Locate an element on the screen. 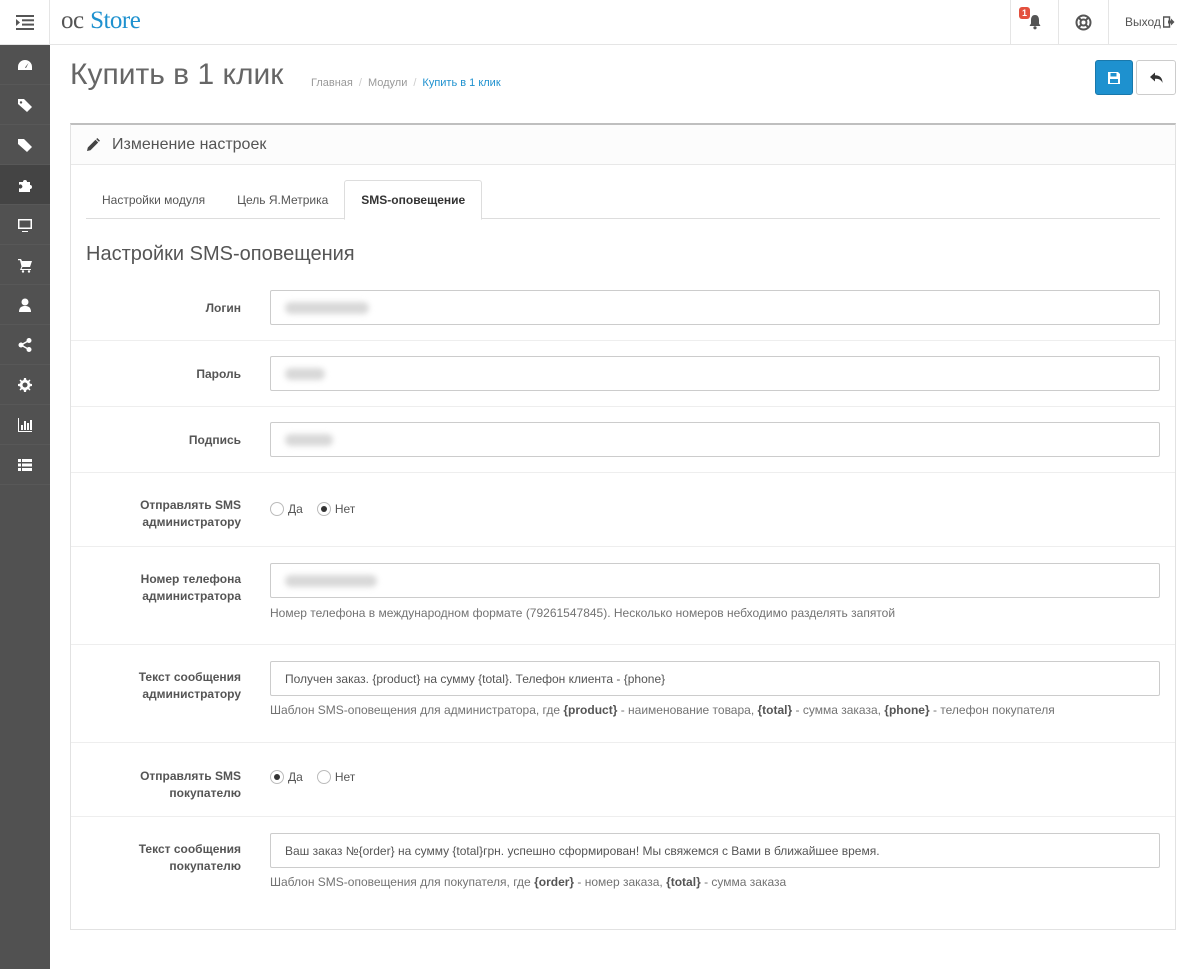 The width and height of the screenshot is (1177, 969). send-admin-no-radio is located at coordinates (323, 509).